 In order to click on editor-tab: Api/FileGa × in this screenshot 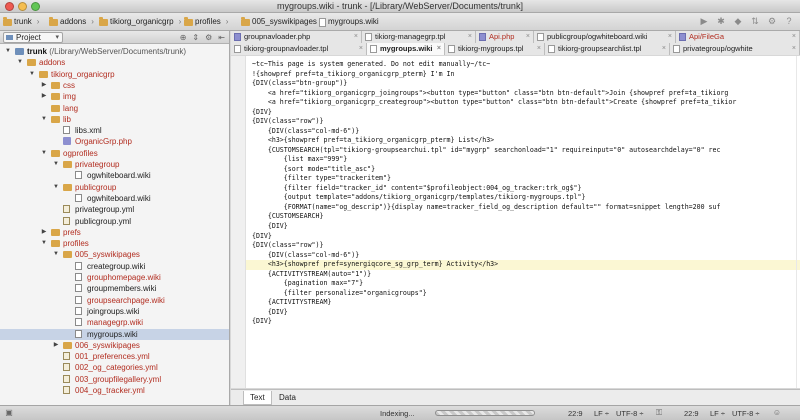, I will do `click(738, 37)`.